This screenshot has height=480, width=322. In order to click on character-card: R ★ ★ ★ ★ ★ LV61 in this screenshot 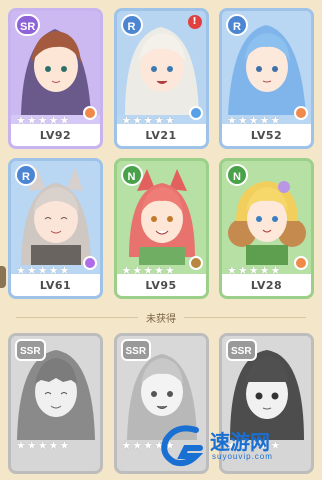, I will do `click(55, 228)`.